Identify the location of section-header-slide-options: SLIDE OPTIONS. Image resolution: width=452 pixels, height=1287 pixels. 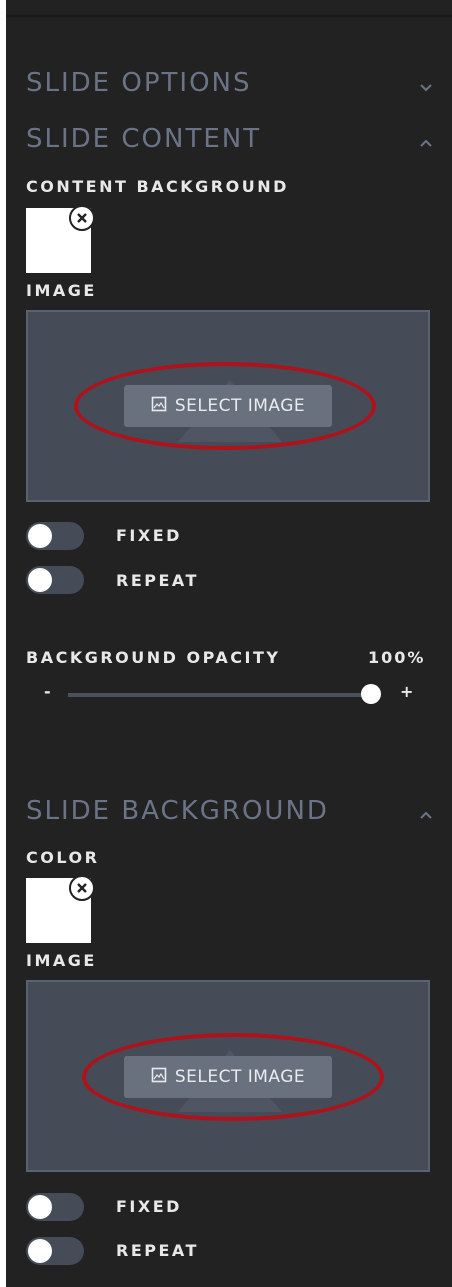
(231, 86).